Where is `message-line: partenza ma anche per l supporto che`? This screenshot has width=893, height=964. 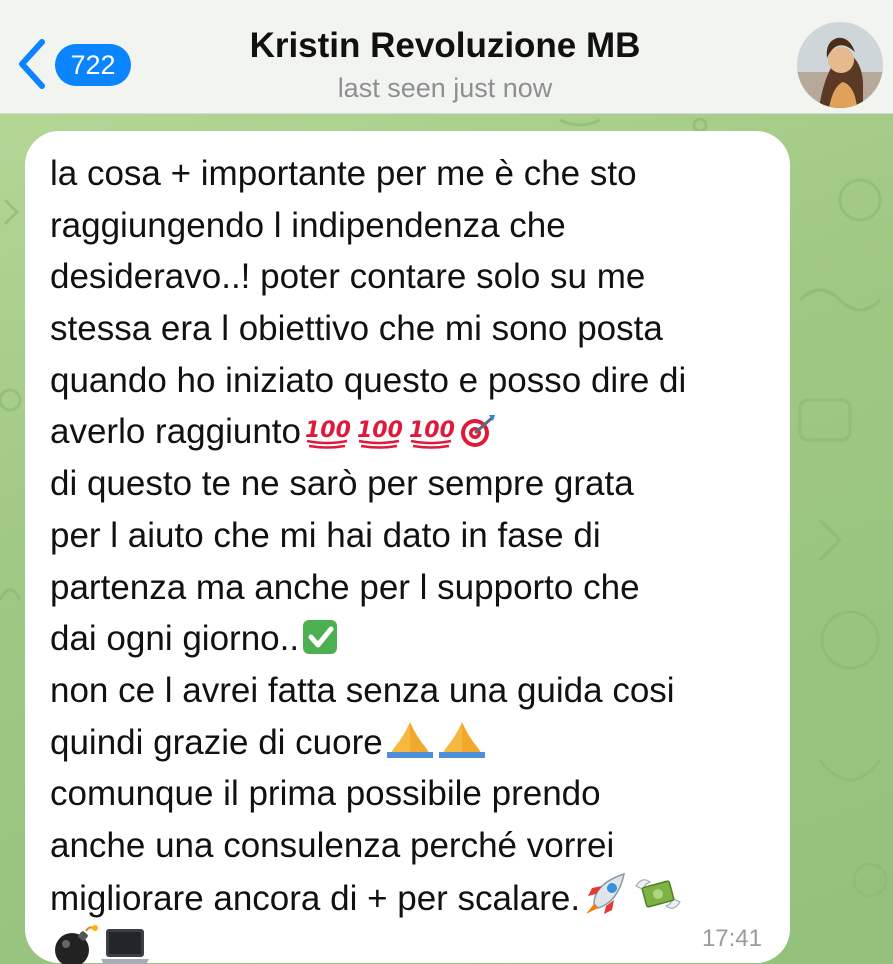
message-line: partenza ma anche per l supporto che is located at coordinates (345, 587).